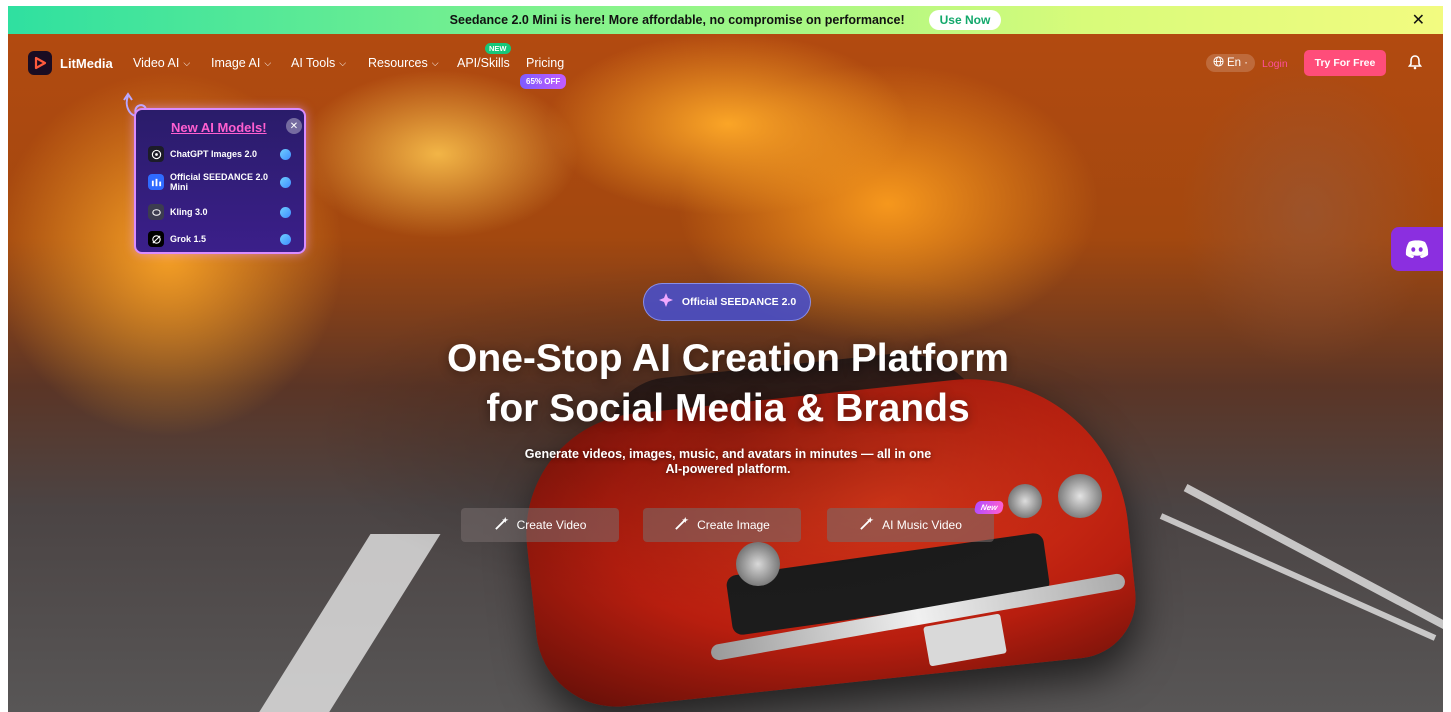  What do you see at coordinates (739, 302) in the screenshot?
I see `pill-label: Official SEEDANCE 2.0` at bounding box center [739, 302].